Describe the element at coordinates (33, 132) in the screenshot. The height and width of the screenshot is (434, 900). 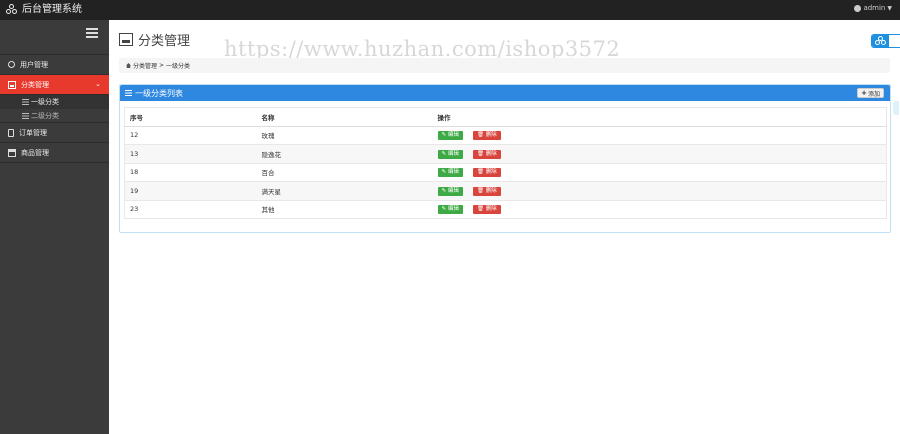
I see `sidebar-item-label: 订单管理` at that location.